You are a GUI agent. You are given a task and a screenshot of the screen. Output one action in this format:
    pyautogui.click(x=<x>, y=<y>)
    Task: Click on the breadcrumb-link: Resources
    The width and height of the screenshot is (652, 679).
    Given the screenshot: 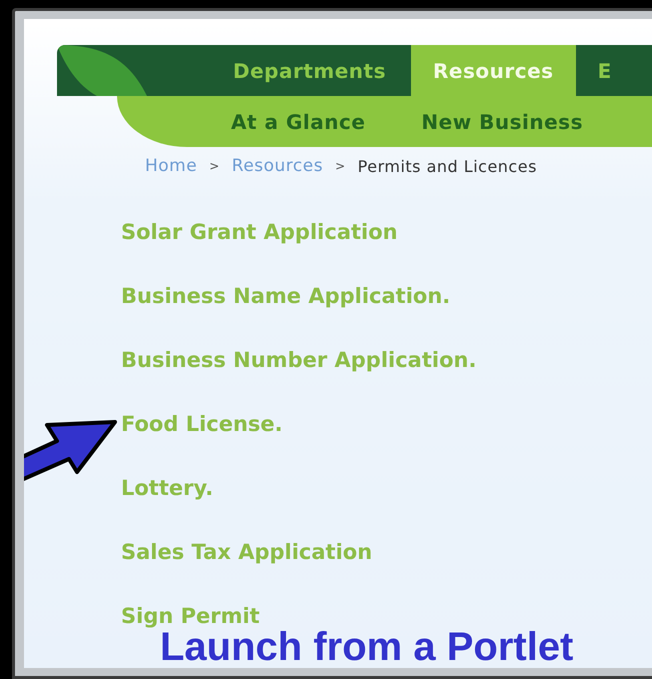 What is the action you would take?
    pyautogui.click(x=278, y=166)
    